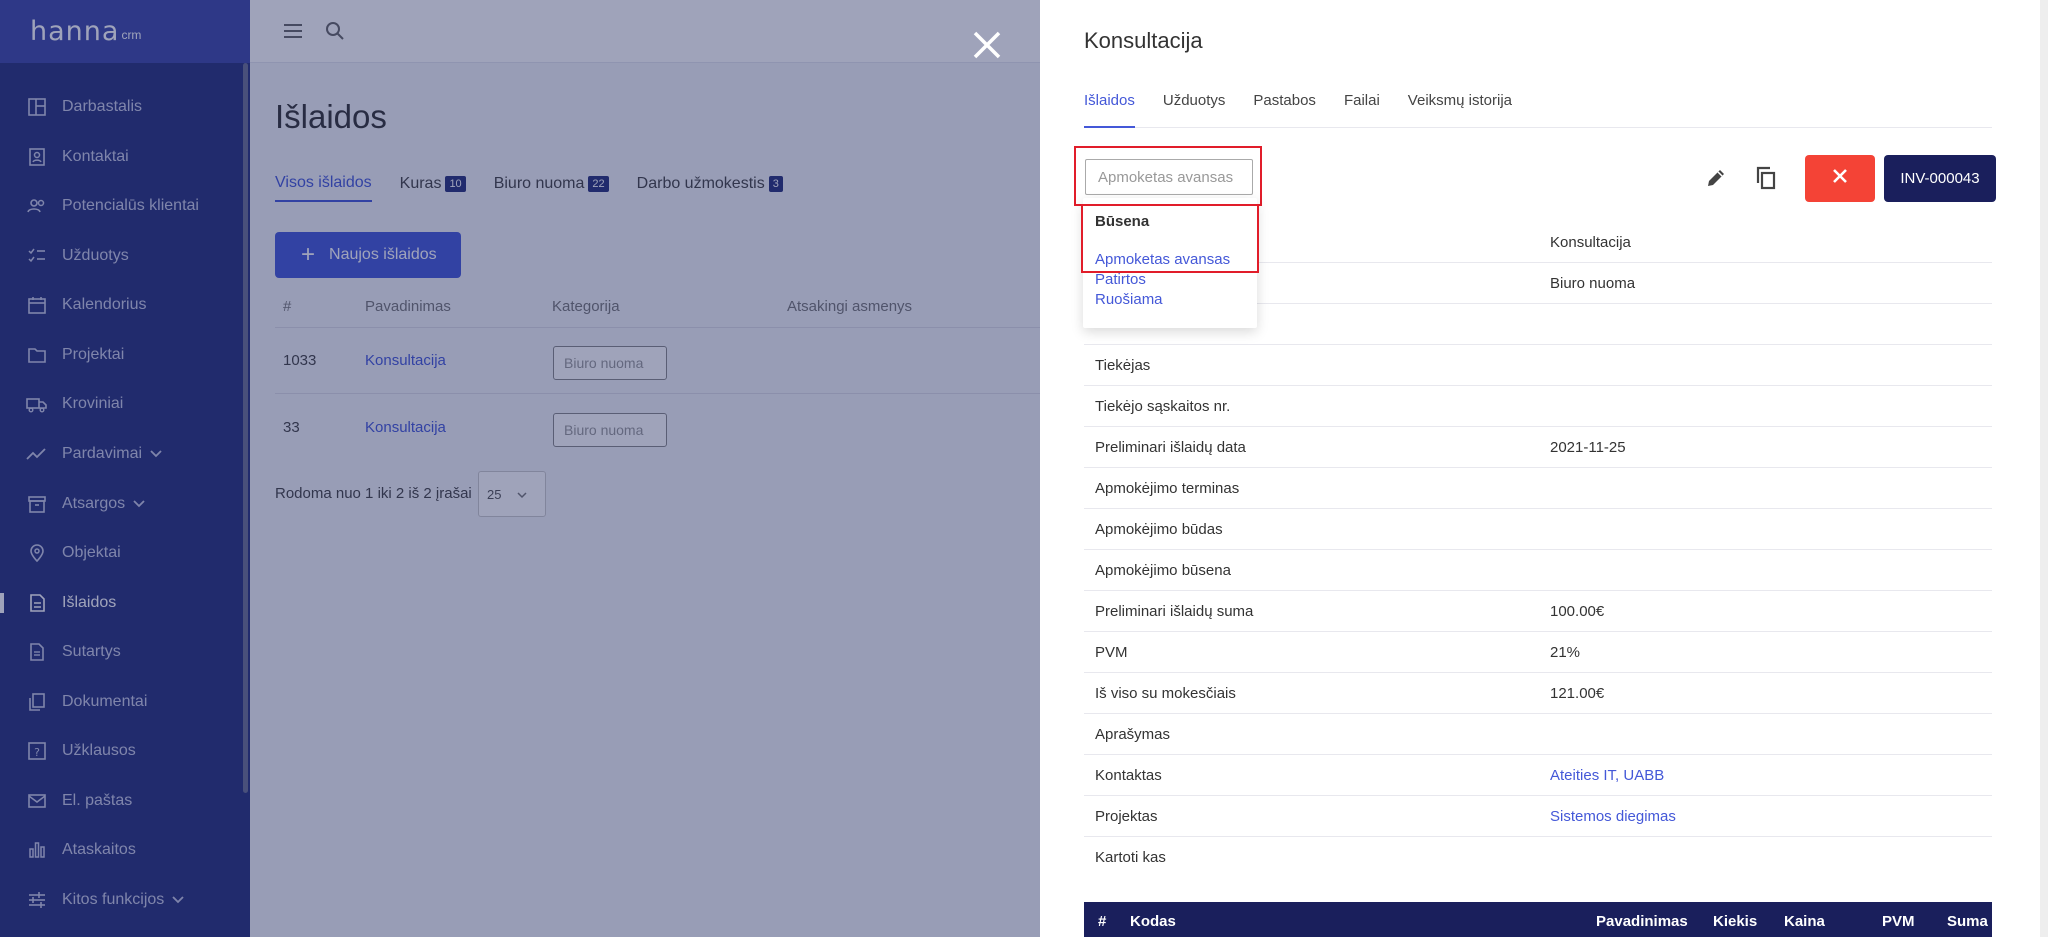  What do you see at coordinates (1143, 40) in the screenshot?
I see `drawer-title: Konsultacija` at bounding box center [1143, 40].